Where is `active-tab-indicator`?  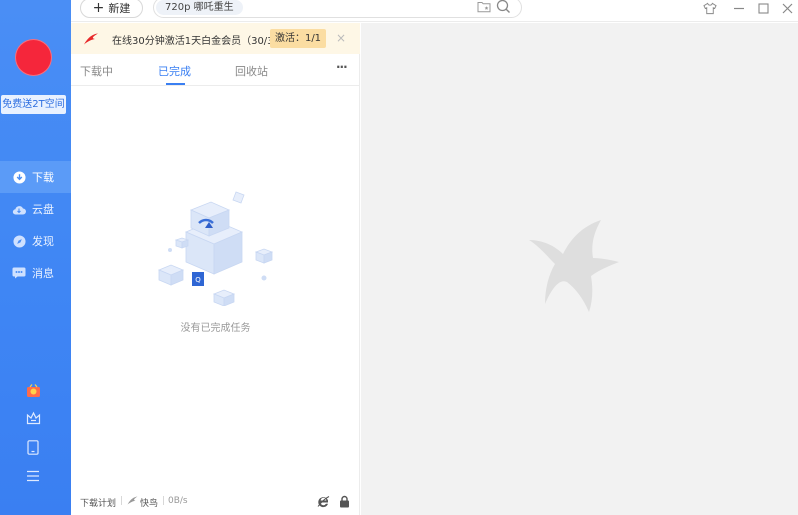
active-tab-indicator is located at coordinates (175, 84).